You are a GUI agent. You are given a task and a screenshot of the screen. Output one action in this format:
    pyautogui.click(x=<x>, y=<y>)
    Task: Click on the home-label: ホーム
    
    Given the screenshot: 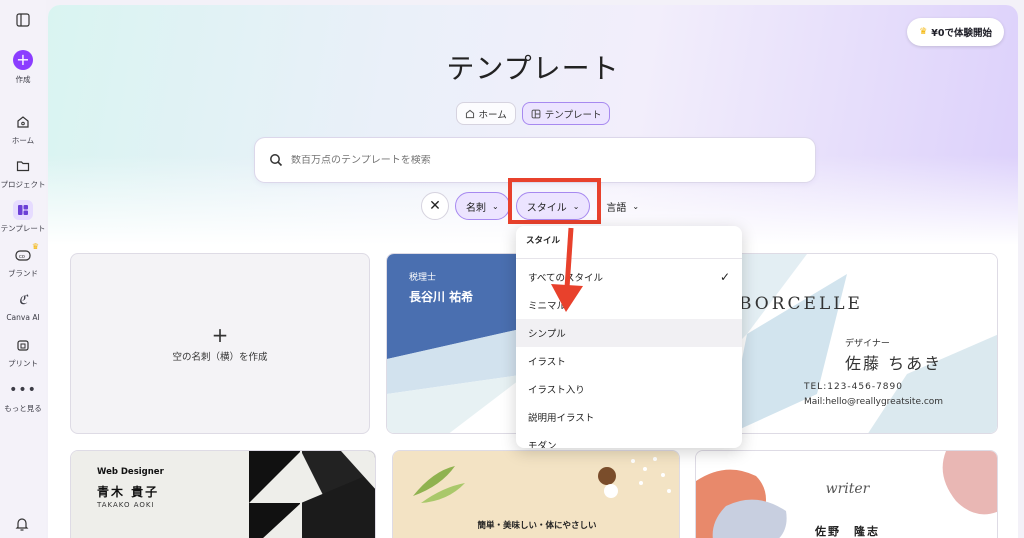 What is the action you would take?
    pyautogui.click(x=23, y=140)
    